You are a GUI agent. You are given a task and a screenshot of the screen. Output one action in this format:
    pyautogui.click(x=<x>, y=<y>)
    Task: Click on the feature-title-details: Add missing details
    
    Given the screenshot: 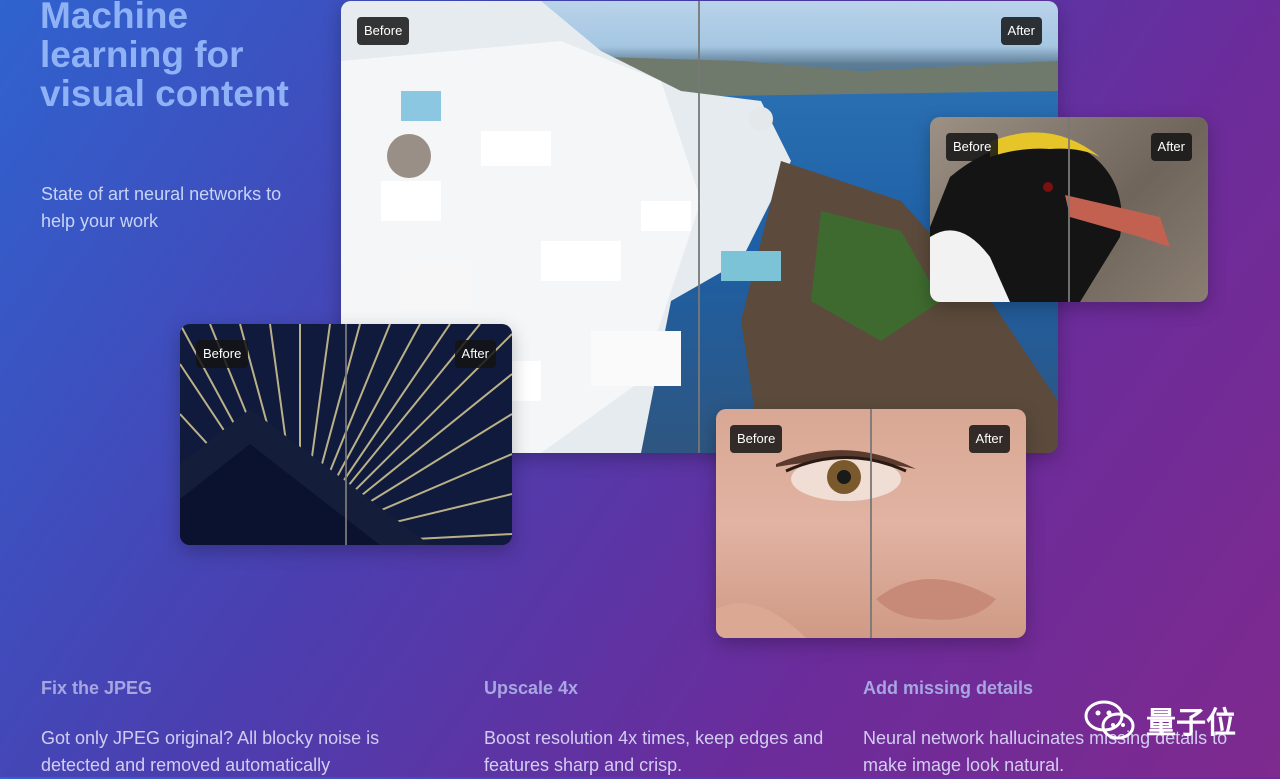 What is the action you would take?
    pyautogui.click(x=948, y=688)
    